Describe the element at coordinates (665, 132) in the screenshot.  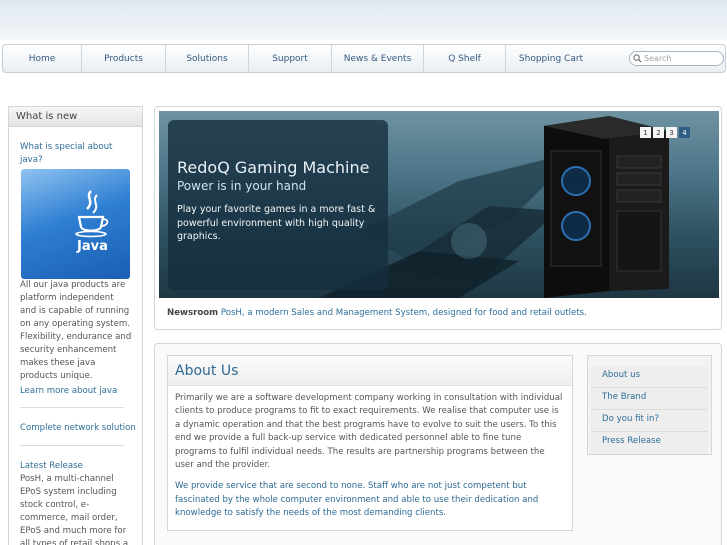
I see `slide-pager: 1 2 3 4` at that location.